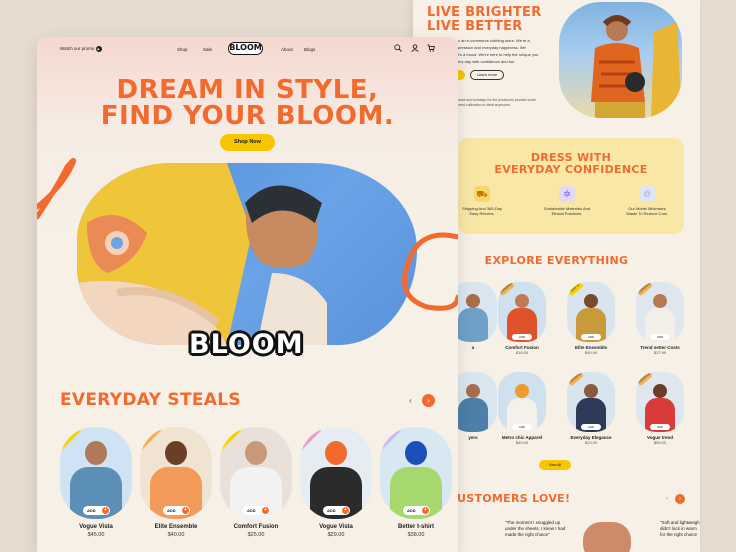 The image size is (736, 552). What do you see at coordinates (567, 194) in the screenshot?
I see `recycle-icon: ✲` at bounding box center [567, 194].